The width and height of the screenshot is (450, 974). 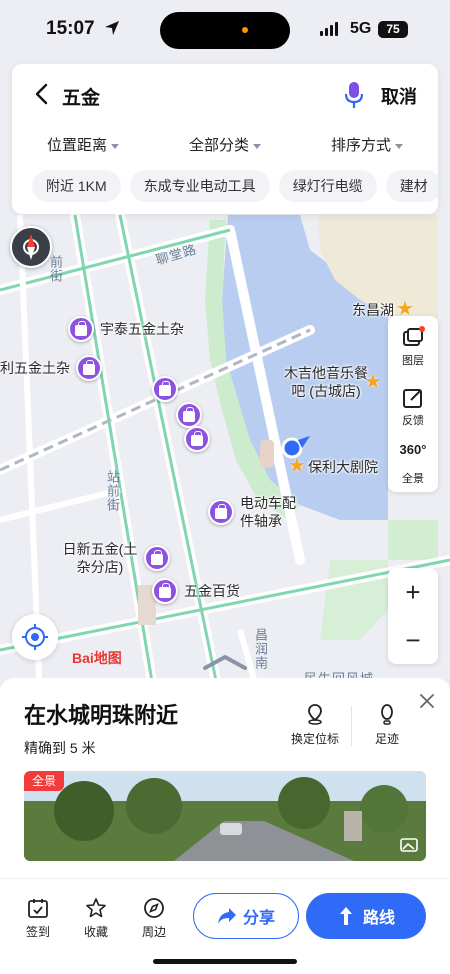 I want to click on poi-label: 日新五金(土杂分店), so click(x=100, y=558).